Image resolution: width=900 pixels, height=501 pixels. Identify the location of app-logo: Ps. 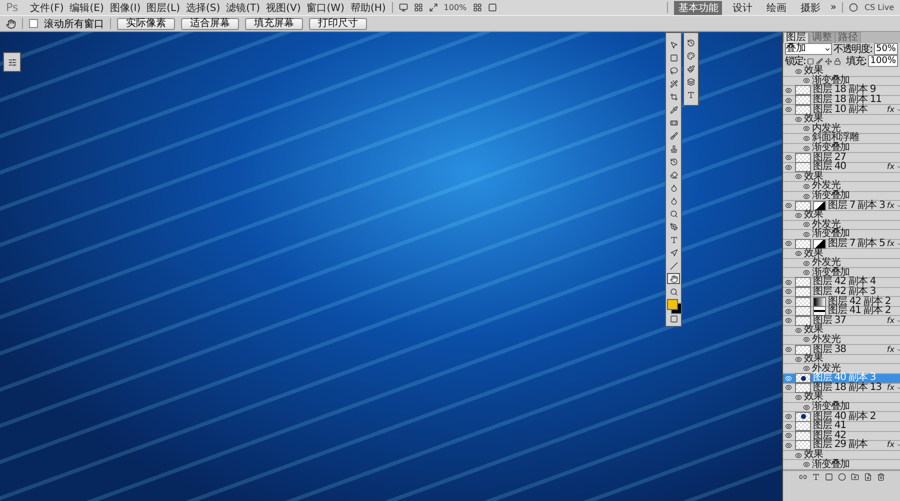
(12, 7).